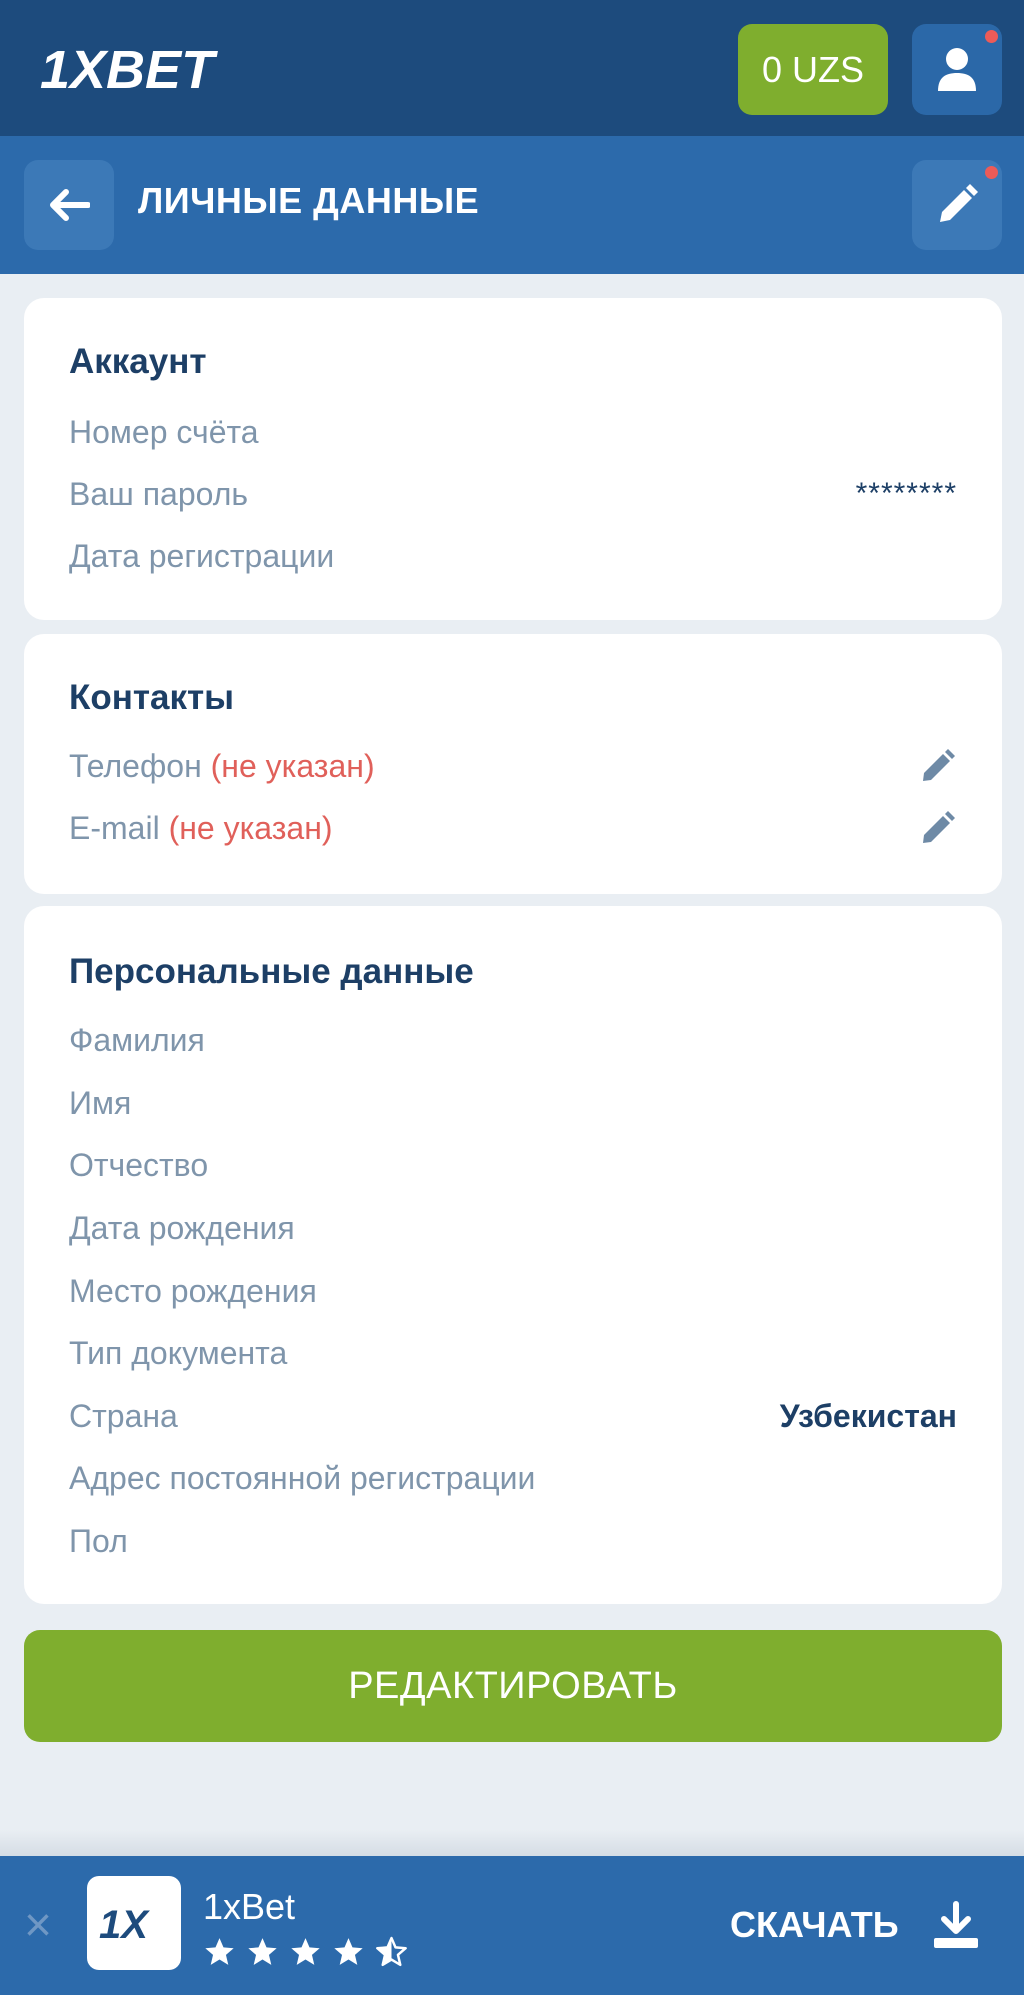 The width and height of the screenshot is (1024, 1995). I want to click on email-field: E-mail (не указан), so click(201, 828).